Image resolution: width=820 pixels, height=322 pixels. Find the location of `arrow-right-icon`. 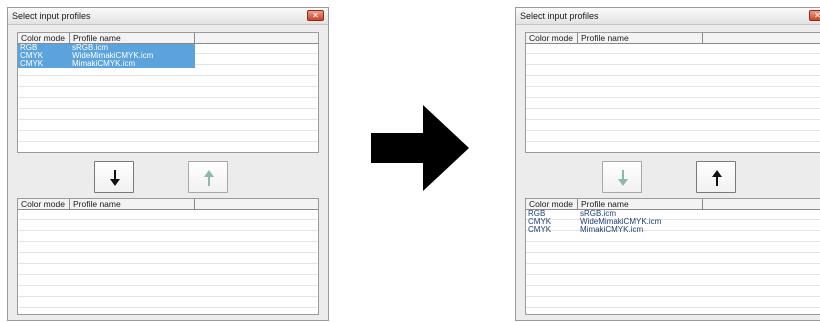

arrow-right-icon is located at coordinates (420, 148).